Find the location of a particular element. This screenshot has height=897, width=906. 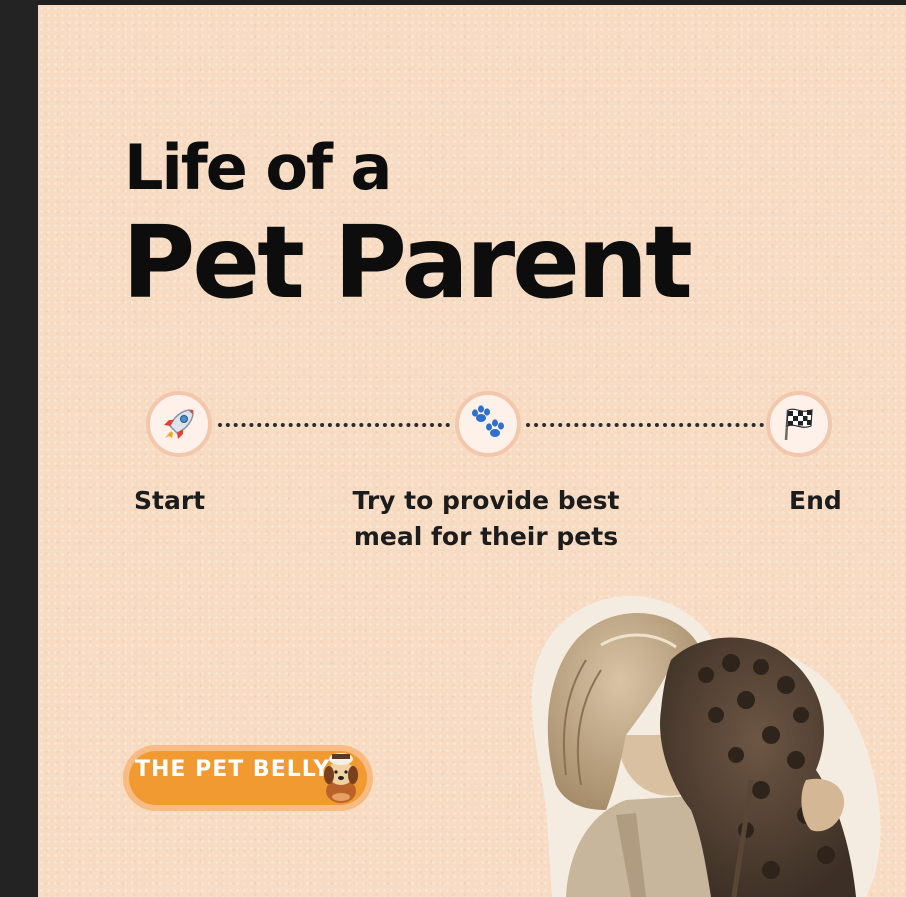

pet-belly-logo: THE PET BELLY is located at coordinates (248, 778).